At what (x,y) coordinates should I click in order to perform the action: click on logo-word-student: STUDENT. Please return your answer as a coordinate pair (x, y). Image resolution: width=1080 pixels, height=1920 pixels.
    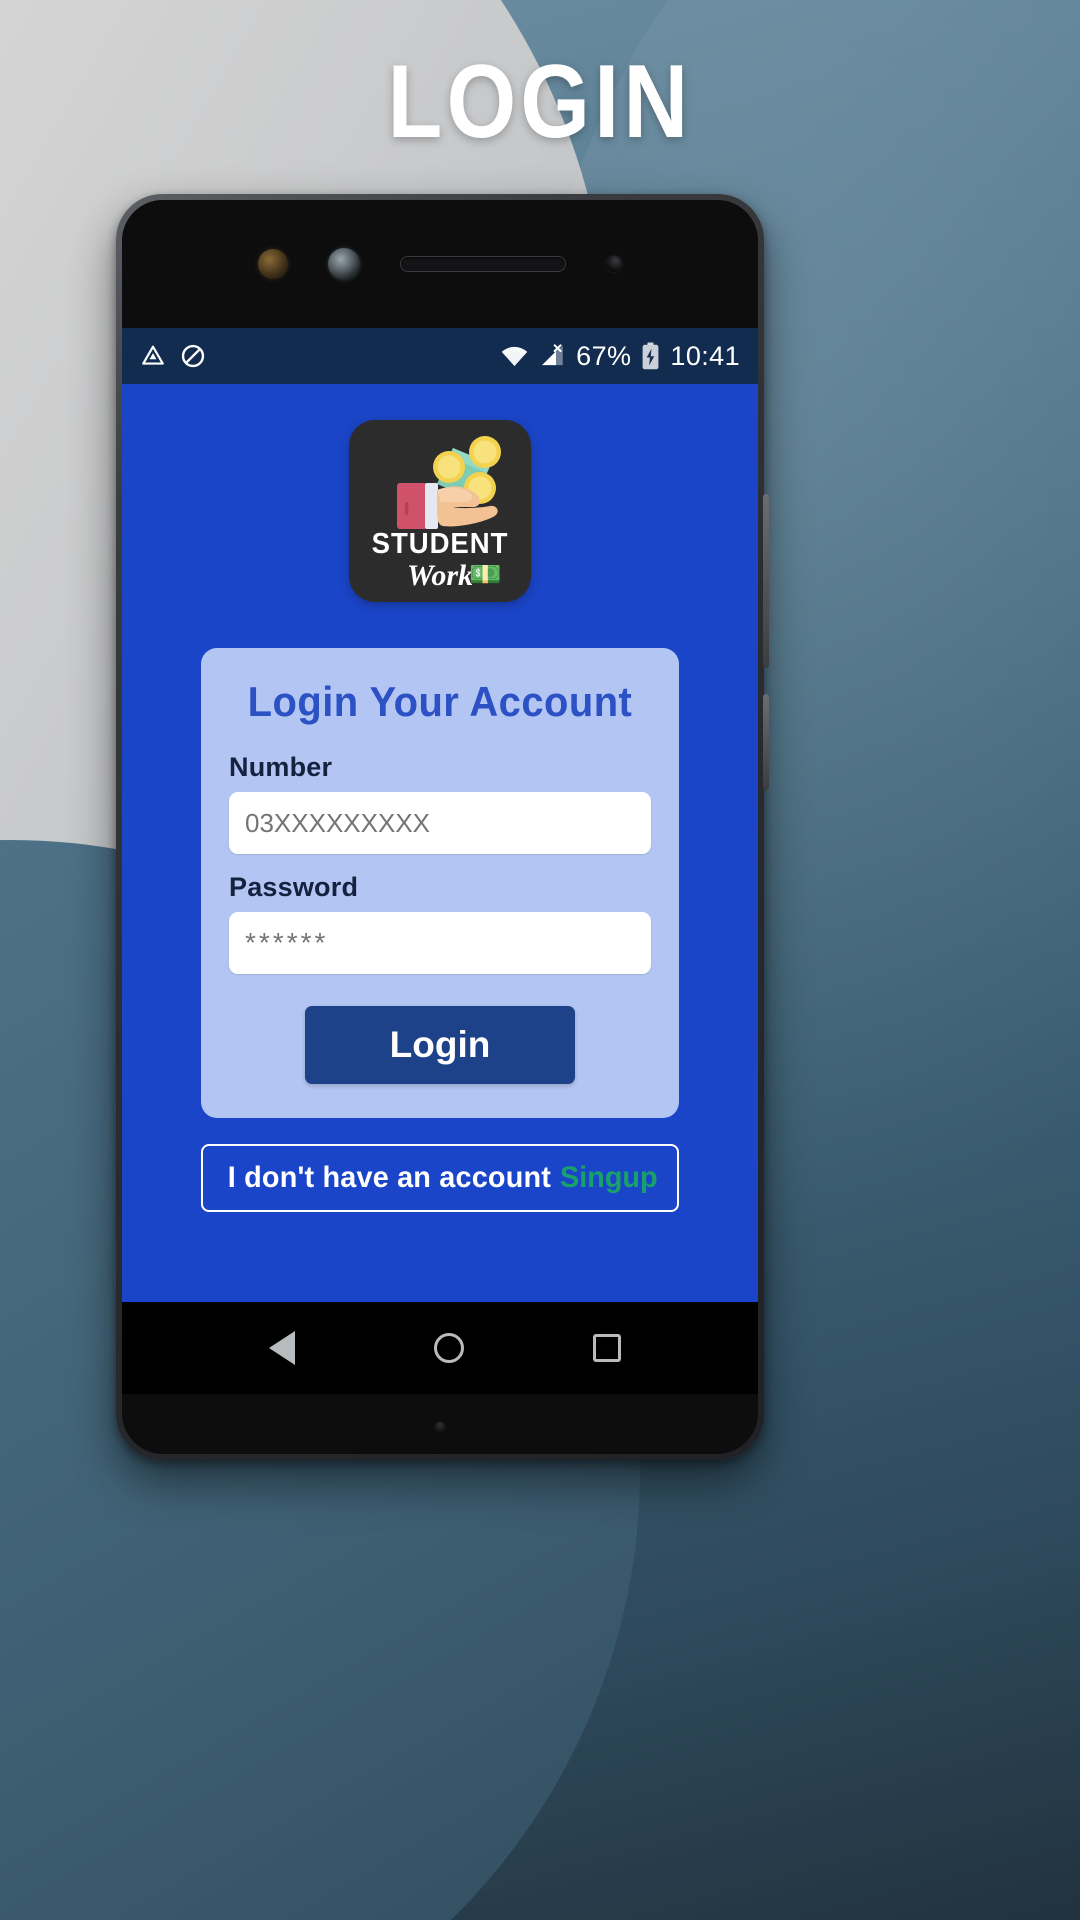
    Looking at the image, I should click on (440, 544).